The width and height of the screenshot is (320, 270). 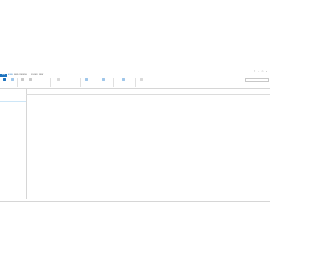 I want to click on quick-steps-icon, so click(x=58, y=79).